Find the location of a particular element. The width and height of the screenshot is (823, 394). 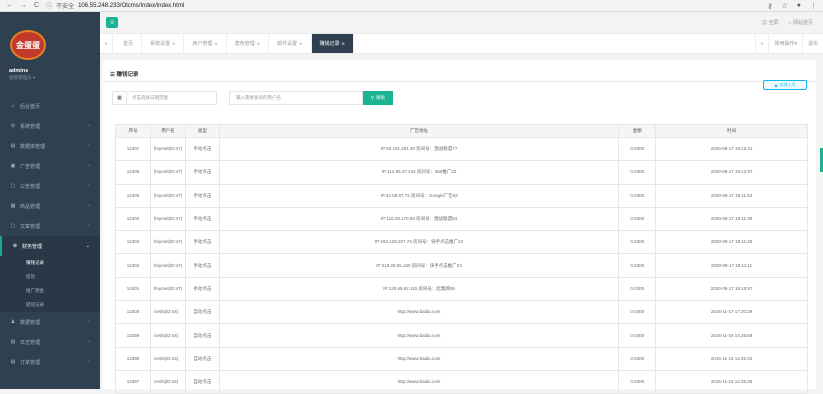

tab: 系统设置 ⊗ is located at coordinates (163, 43).